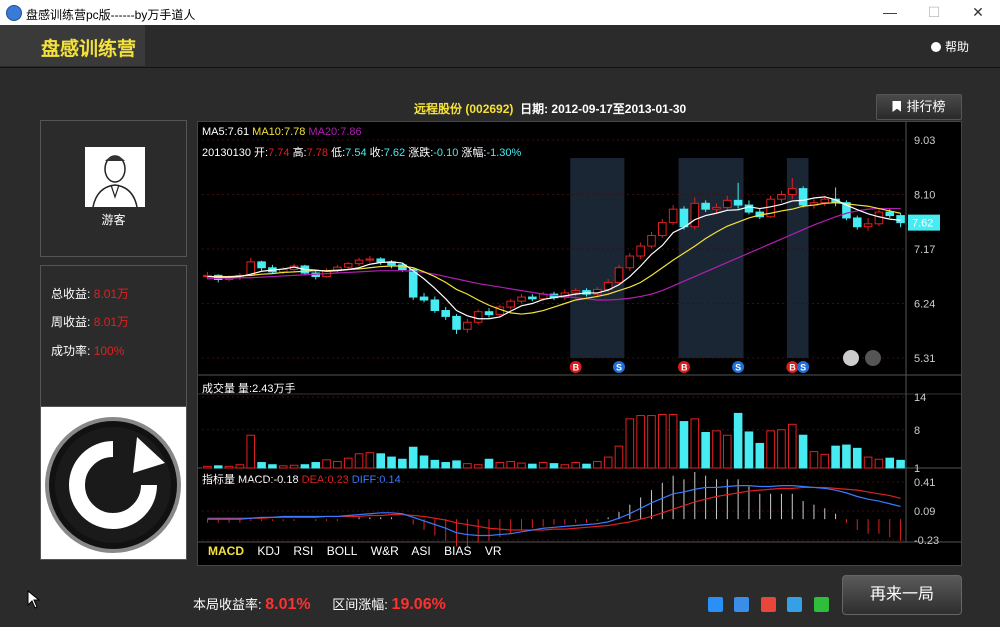  I want to click on stat-label: 总收益:, so click(71, 294).